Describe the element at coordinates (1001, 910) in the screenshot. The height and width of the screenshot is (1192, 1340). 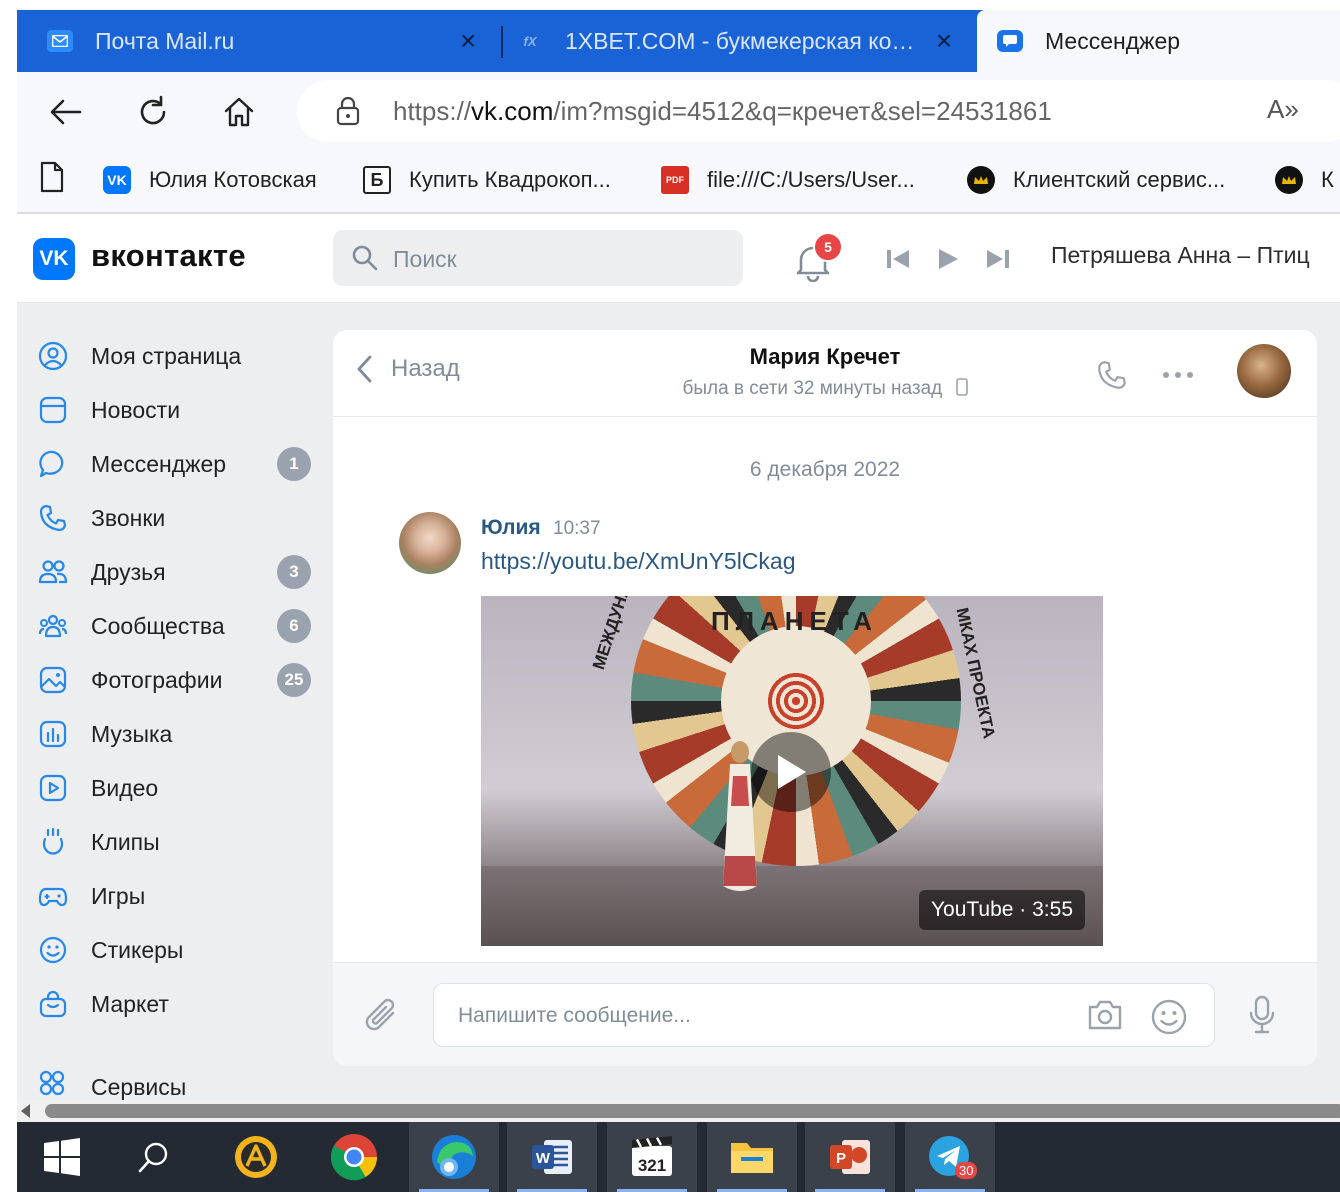
I see `video-duration-badge: YouTube · 3:55` at that location.